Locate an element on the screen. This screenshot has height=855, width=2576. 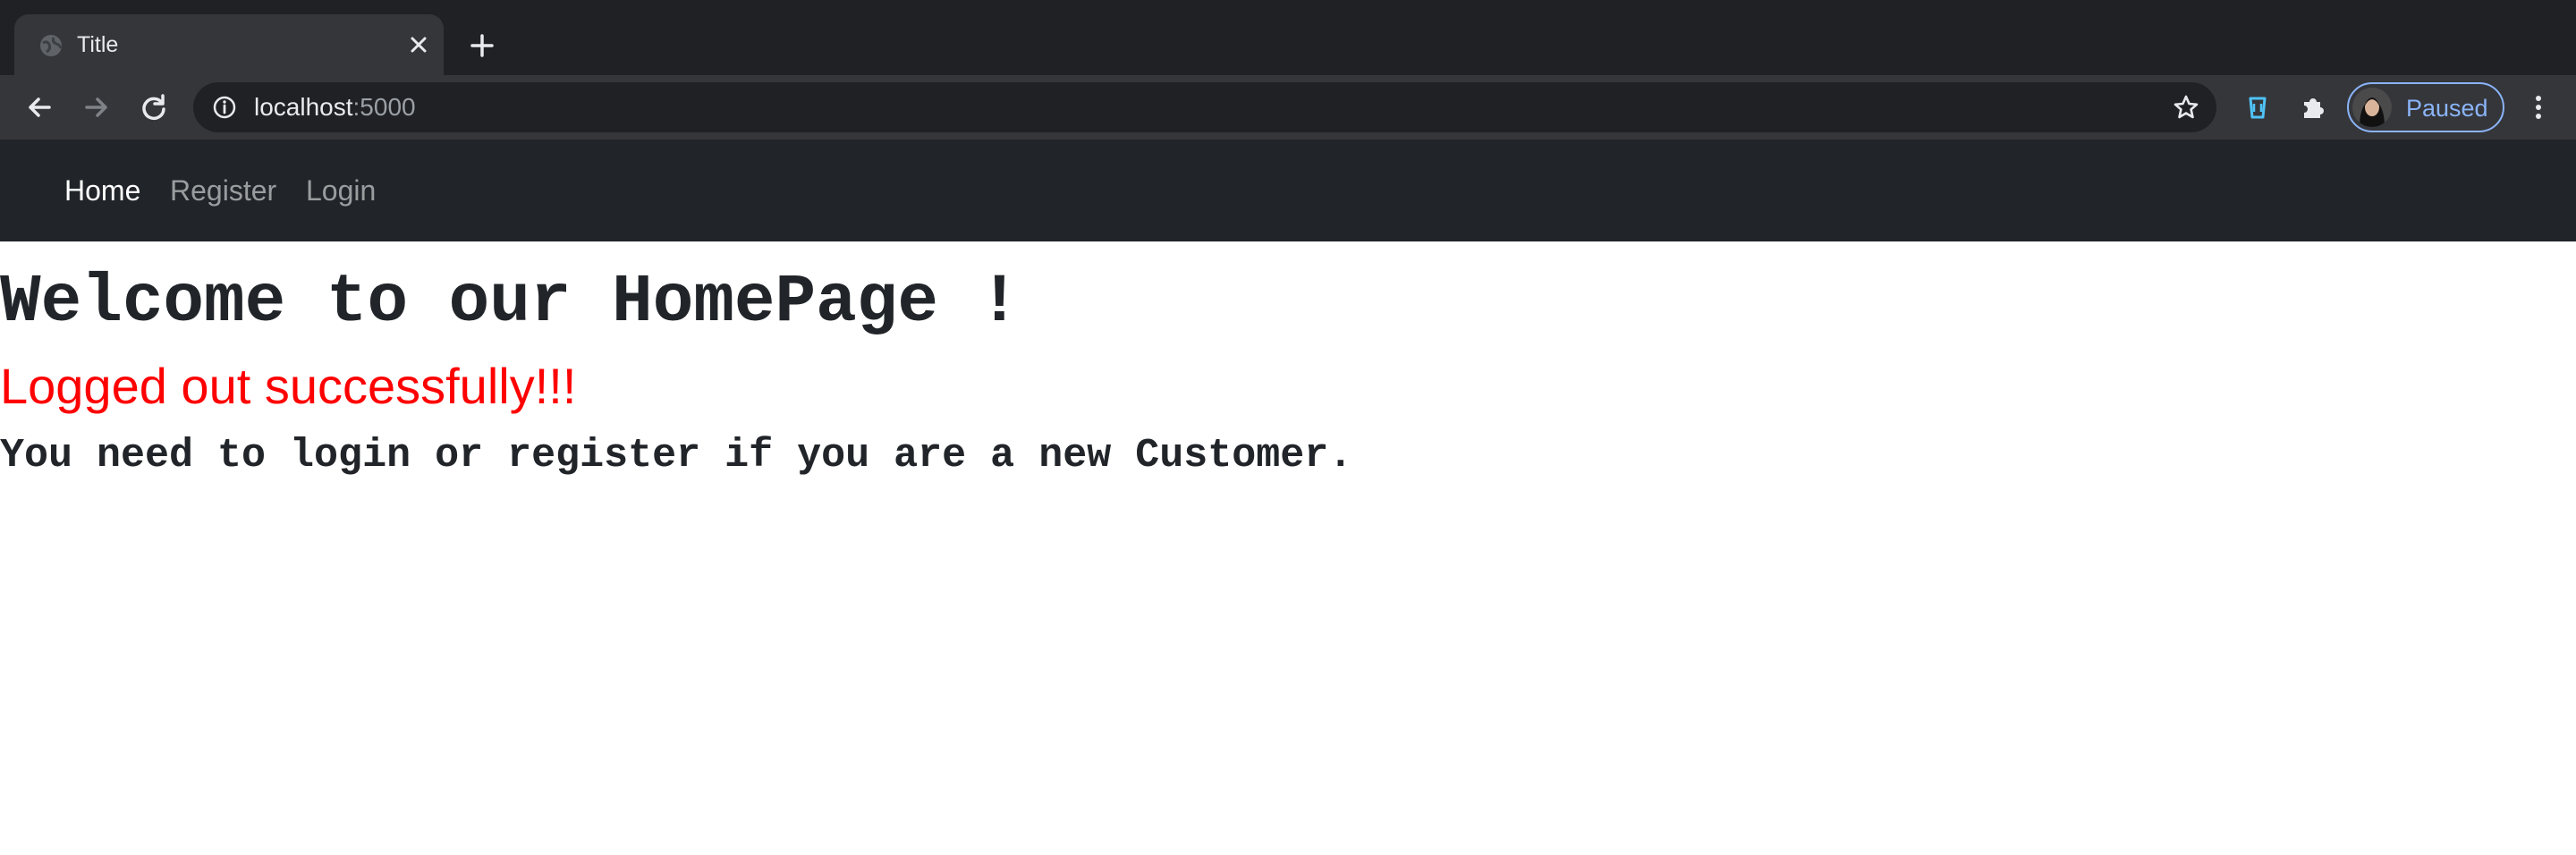
nav-link-home: Home is located at coordinates (102, 190).